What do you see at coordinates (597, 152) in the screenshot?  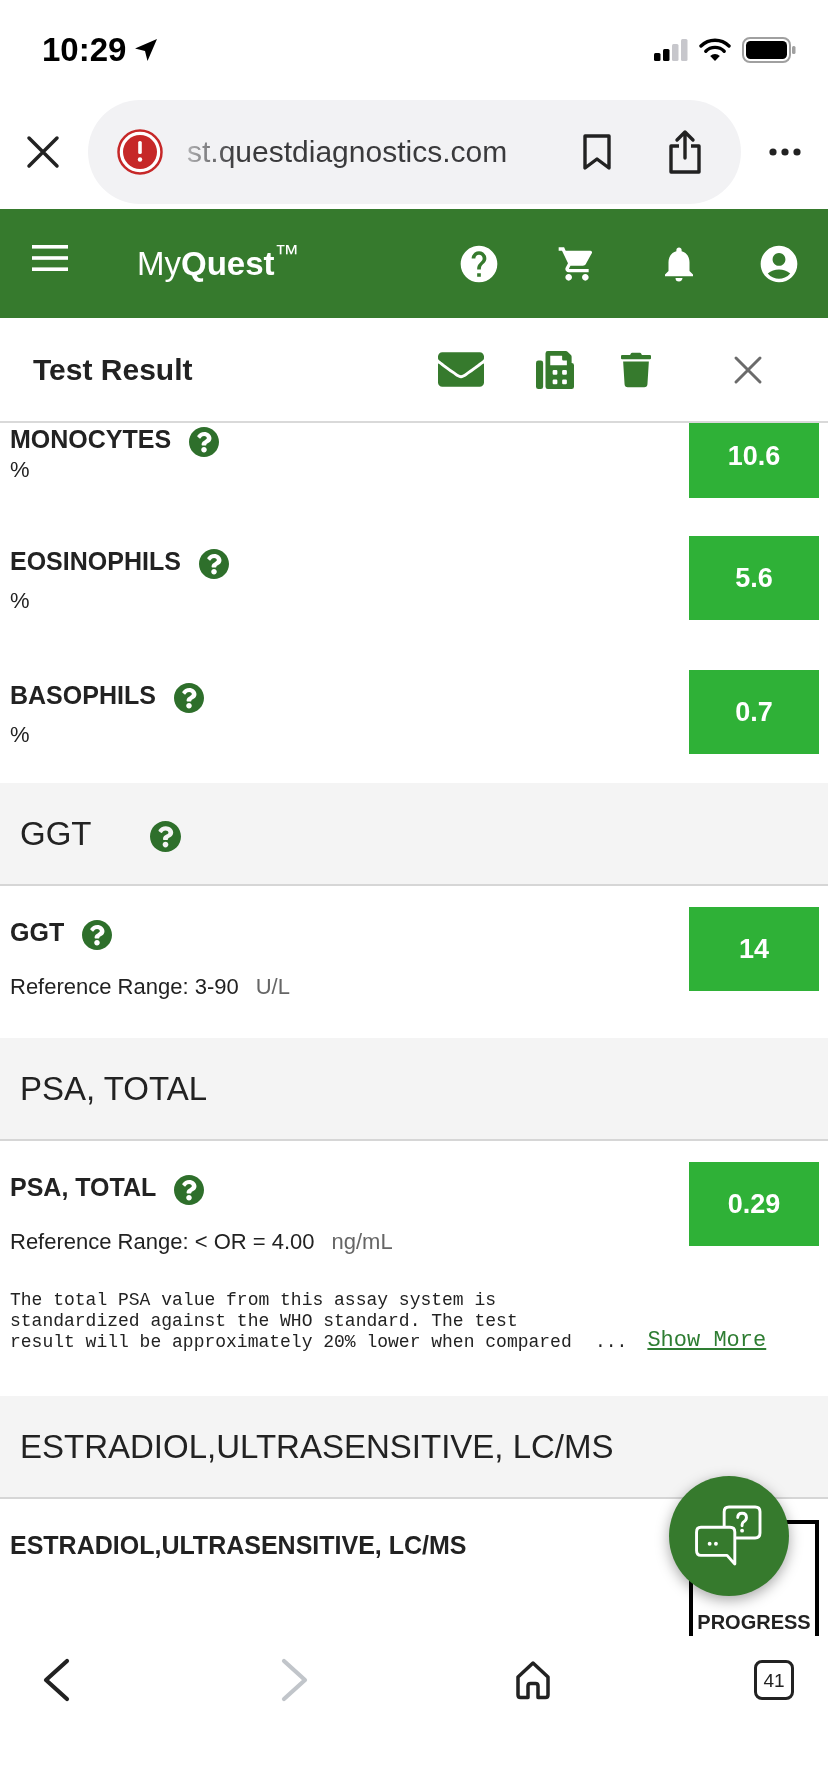 I see `bookmark-icon` at bounding box center [597, 152].